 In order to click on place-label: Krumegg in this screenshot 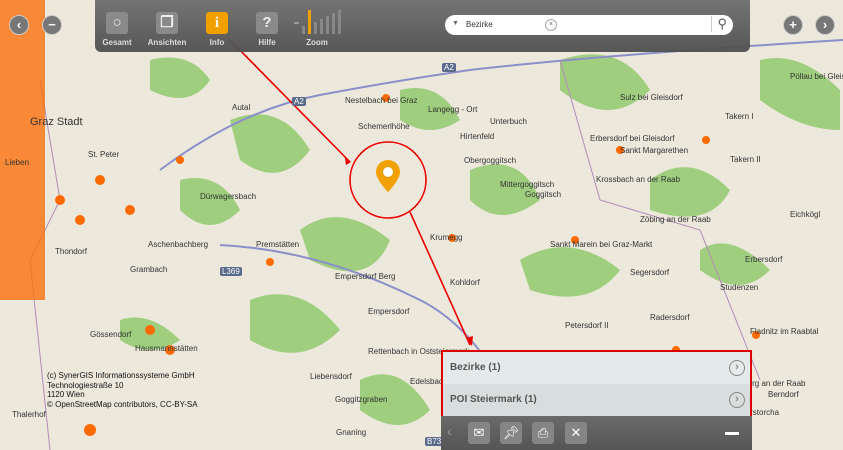, I will do `click(446, 237)`.